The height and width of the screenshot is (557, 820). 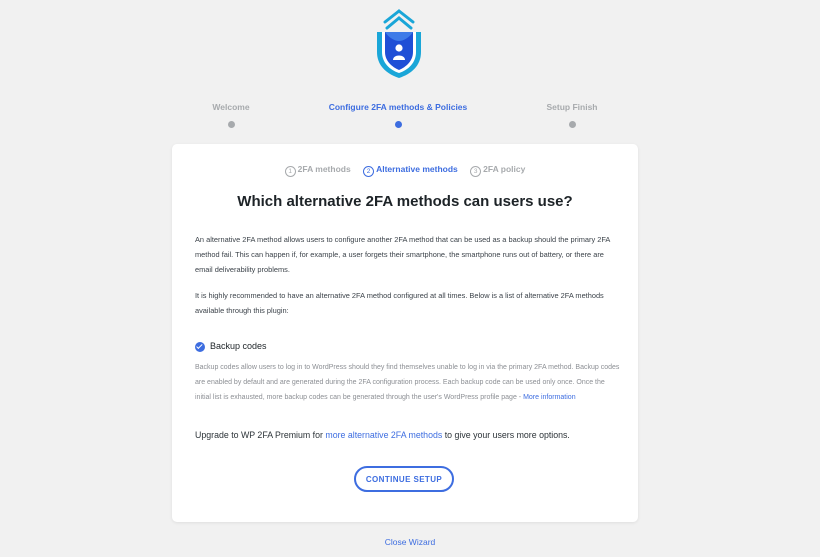 I want to click on close-wizard: Close Wizard, so click(x=410, y=542).